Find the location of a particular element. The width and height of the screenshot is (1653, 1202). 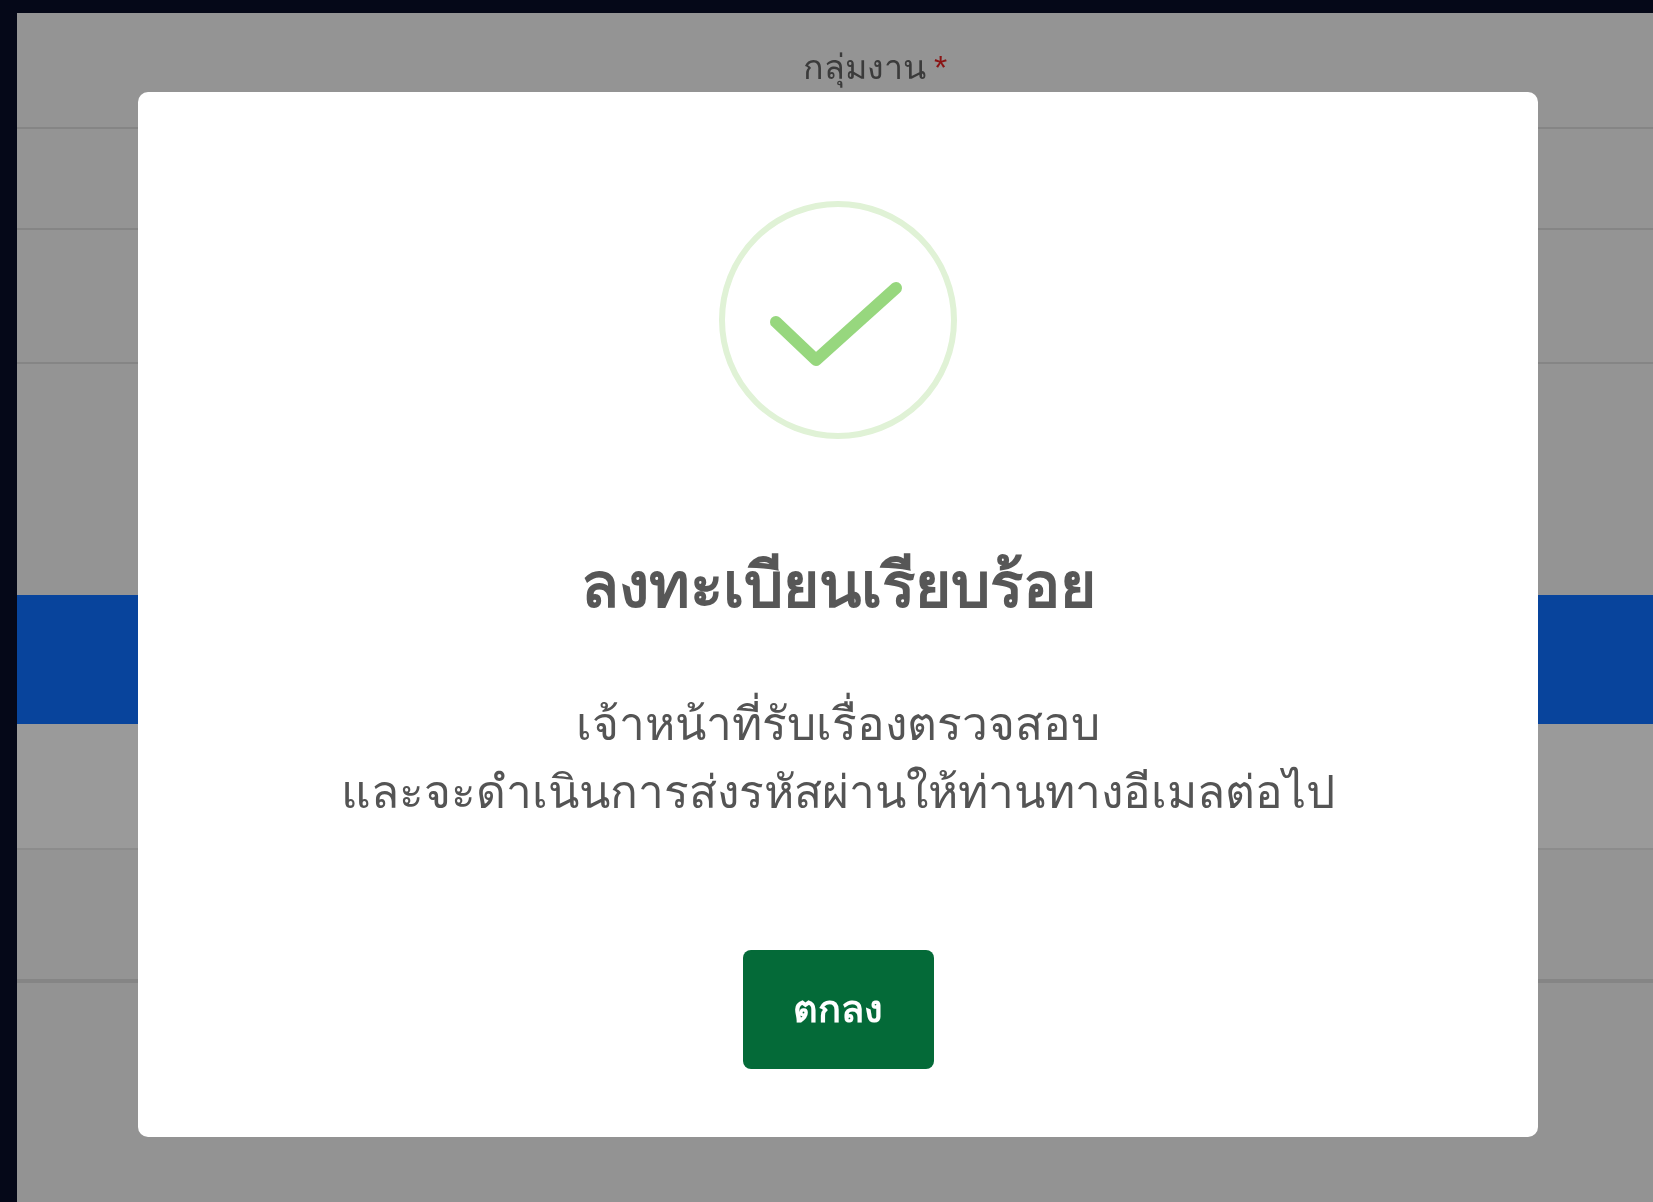

success-check-icon is located at coordinates (838, 320).